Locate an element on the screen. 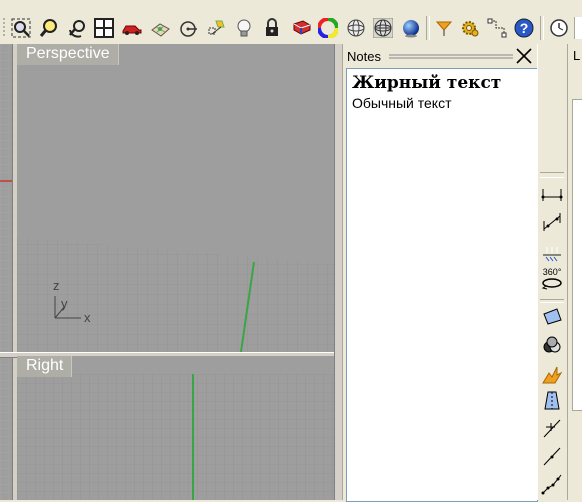  side-panel-partial: L is located at coordinates (574, 272).